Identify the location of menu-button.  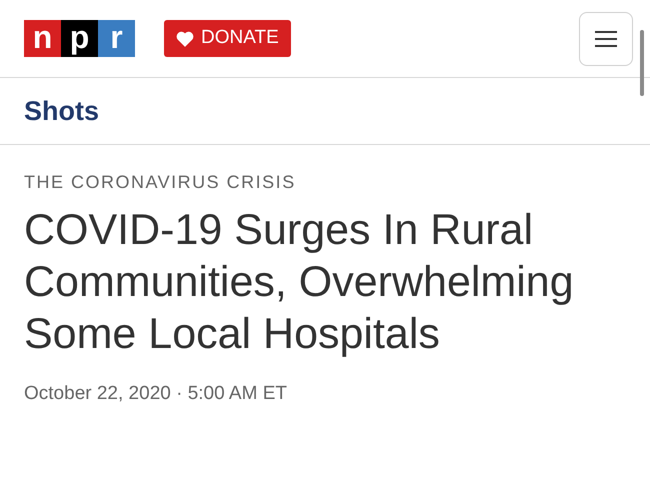
(606, 39).